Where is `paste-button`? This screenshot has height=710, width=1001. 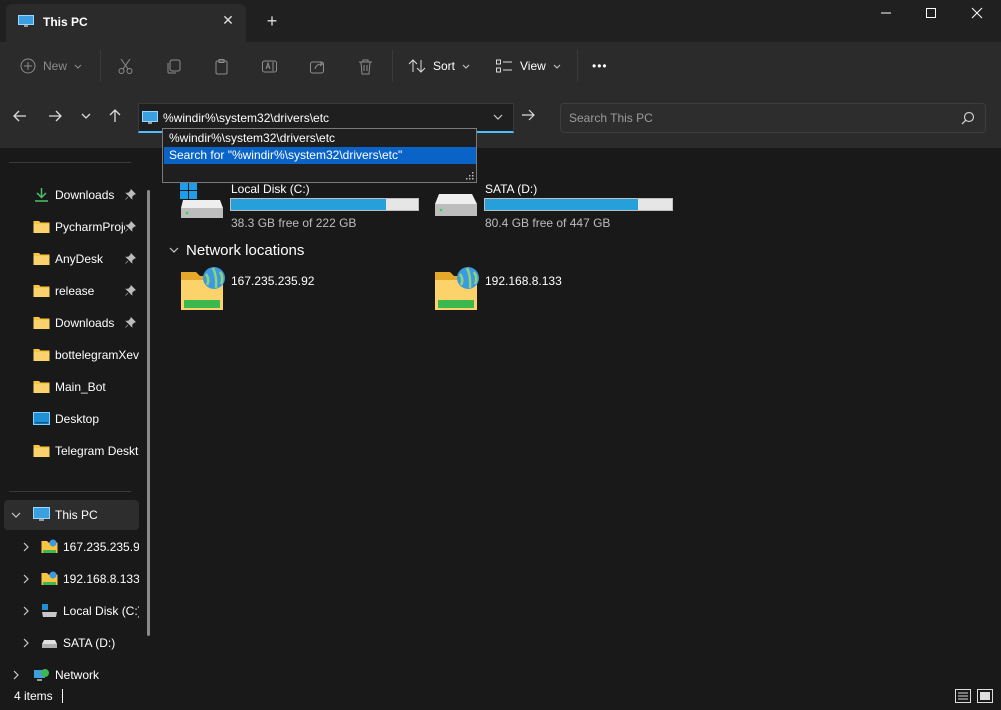 paste-button is located at coordinates (221, 66).